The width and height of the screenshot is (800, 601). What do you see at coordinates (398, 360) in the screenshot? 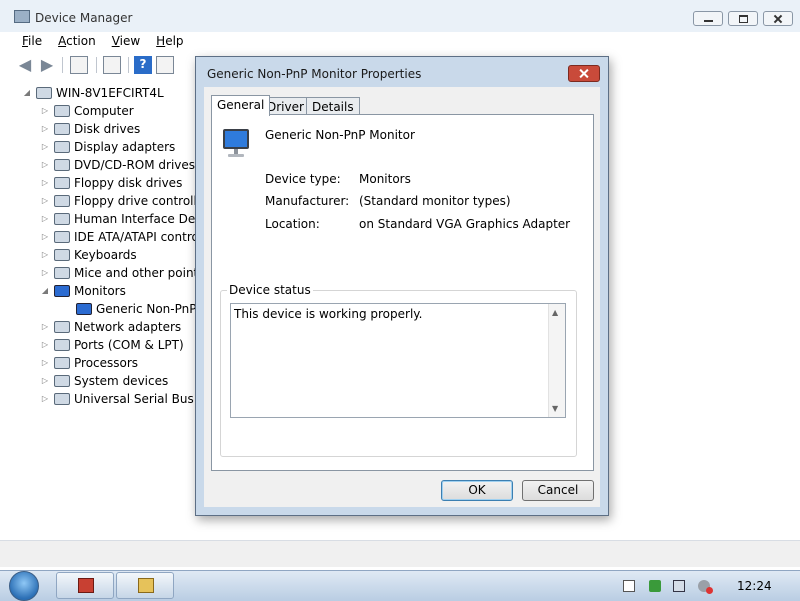
I see `device-status-textbox: This device is working properly. ▲ ▼` at bounding box center [398, 360].